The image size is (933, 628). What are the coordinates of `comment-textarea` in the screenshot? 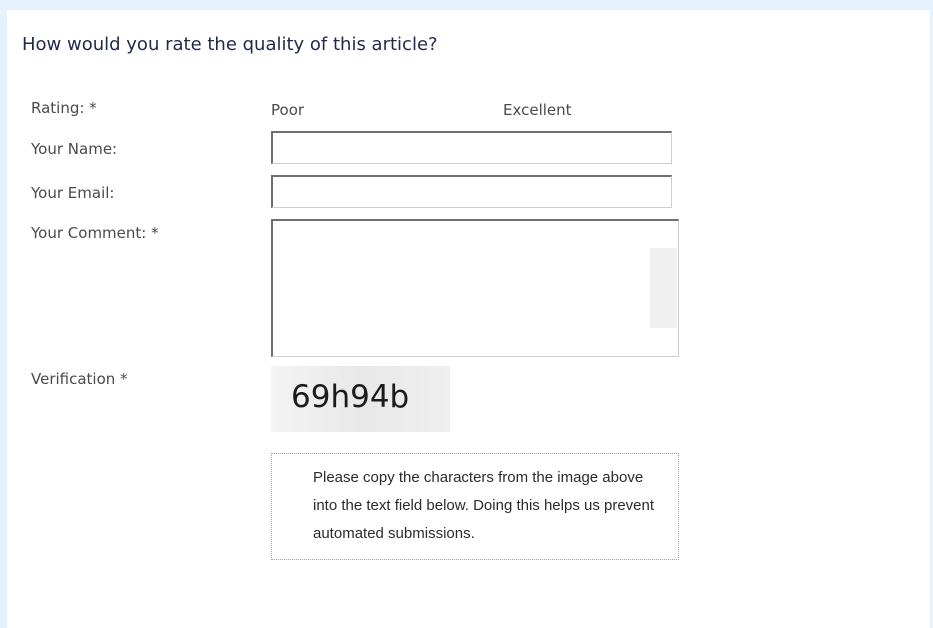 It's located at (475, 288).